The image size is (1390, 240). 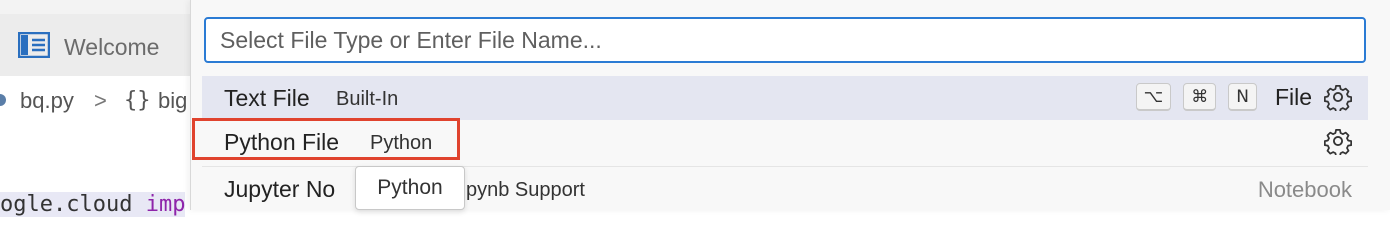 What do you see at coordinates (326, 139) in the screenshot?
I see `highlight-annotation` at bounding box center [326, 139].